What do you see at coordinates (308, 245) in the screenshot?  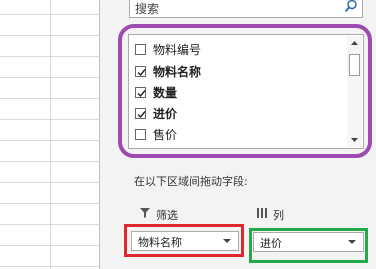 I see `columns-highlight` at bounding box center [308, 245].